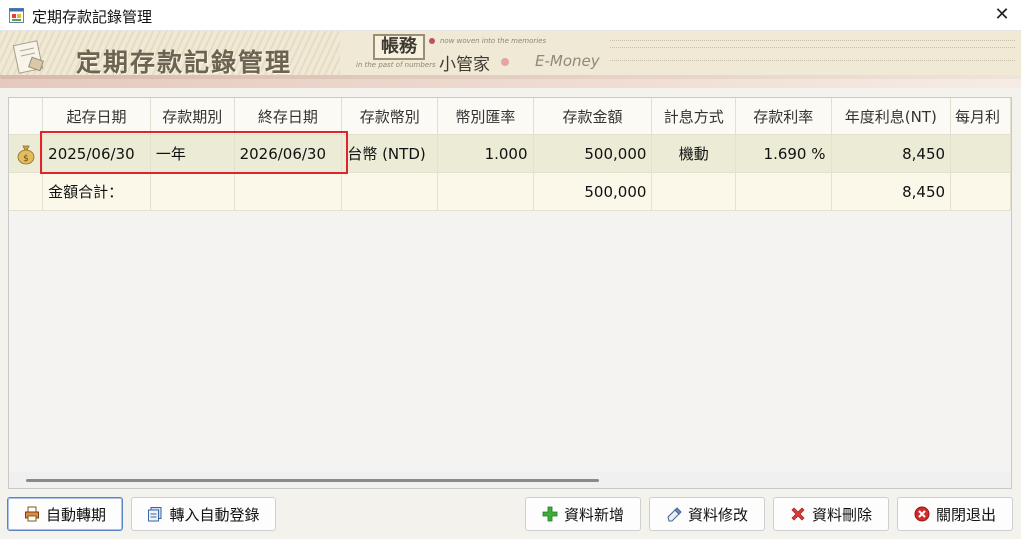 This screenshot has width=1021, height=539. Describe the element at coordinates (567, 61) in the screenshot. I see `brand-name: E-Money` at that location.